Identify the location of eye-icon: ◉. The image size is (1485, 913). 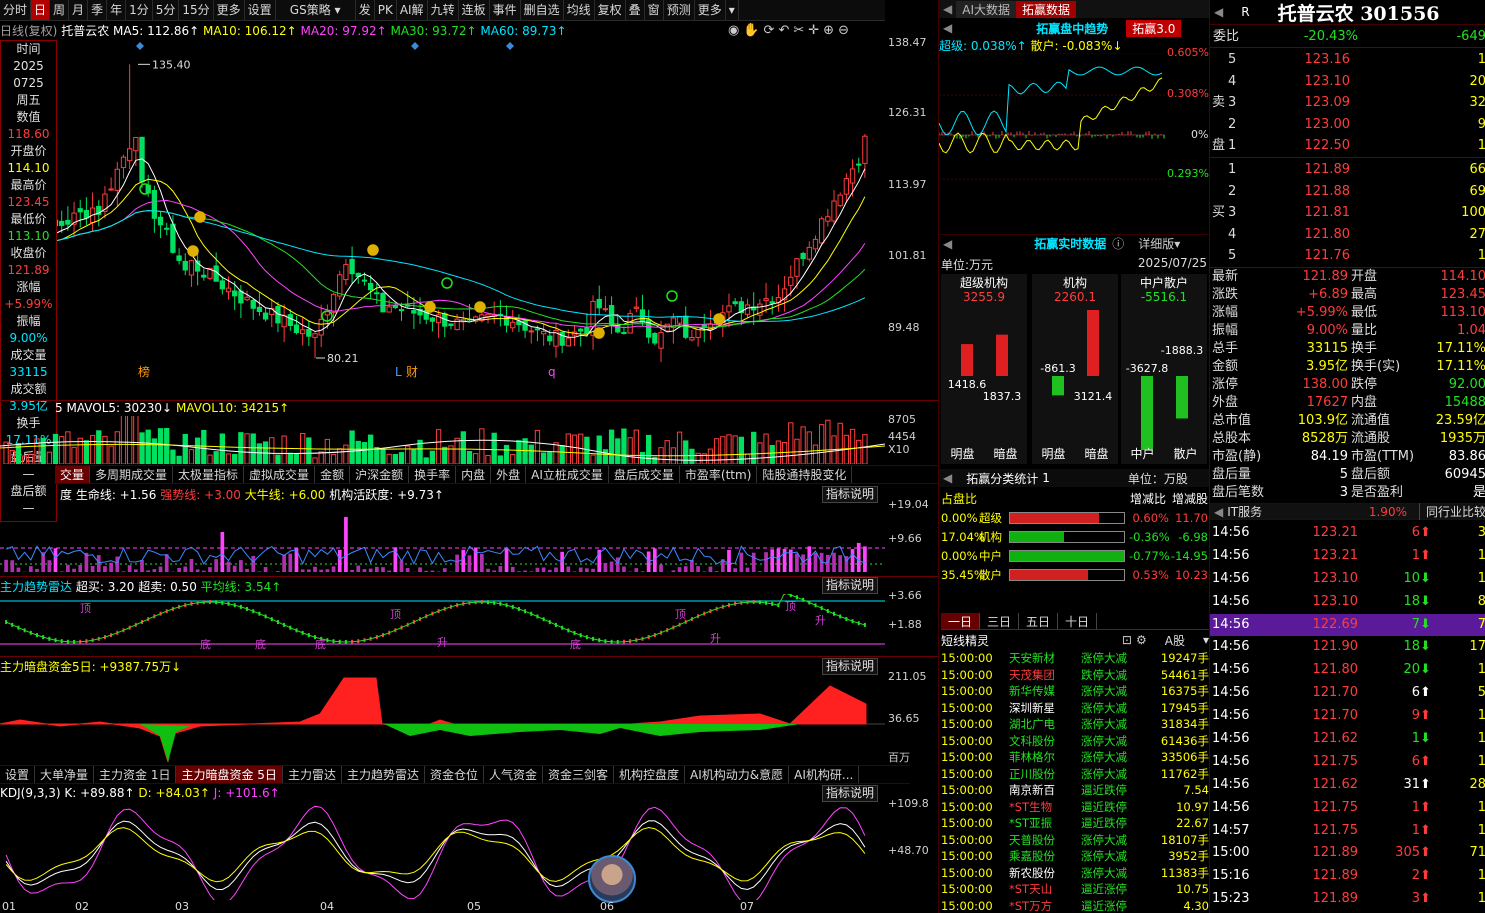
(733, 31).